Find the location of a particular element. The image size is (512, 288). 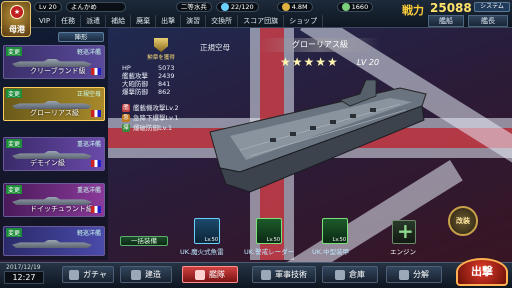

rank-badge-icon: ★ is located at coordinates (17, 12).